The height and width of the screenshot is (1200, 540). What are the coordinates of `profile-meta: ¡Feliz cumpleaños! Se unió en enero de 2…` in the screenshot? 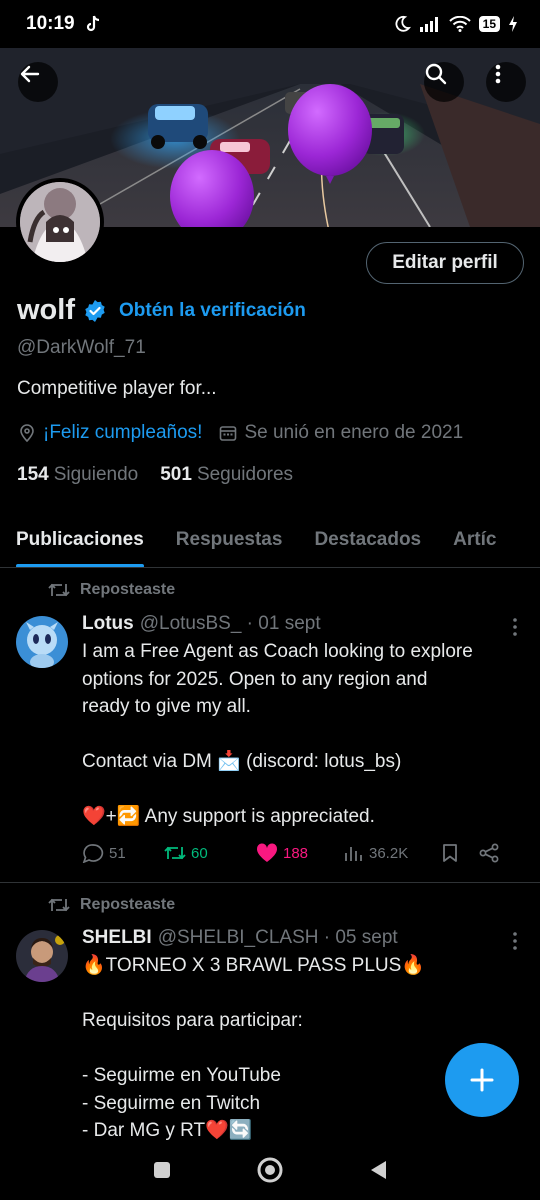 It's located at (240, 433).